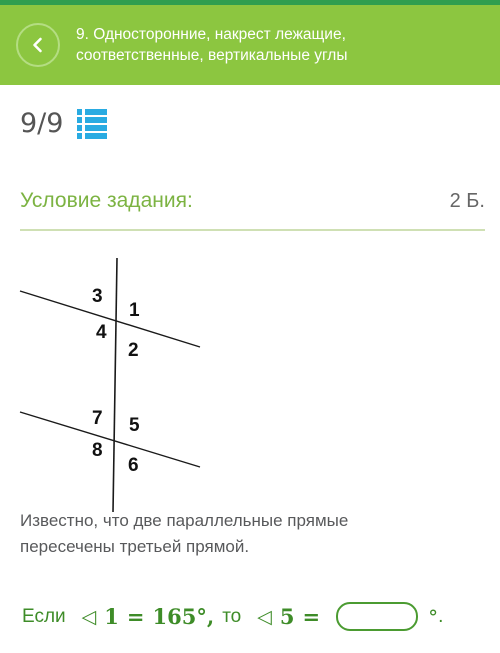 Image resolution: width=500 pixels, height=653 pixels. Describe the element at coordinates (174, 616) in the screenshot. I see `known-angle-value: 165` at that location.